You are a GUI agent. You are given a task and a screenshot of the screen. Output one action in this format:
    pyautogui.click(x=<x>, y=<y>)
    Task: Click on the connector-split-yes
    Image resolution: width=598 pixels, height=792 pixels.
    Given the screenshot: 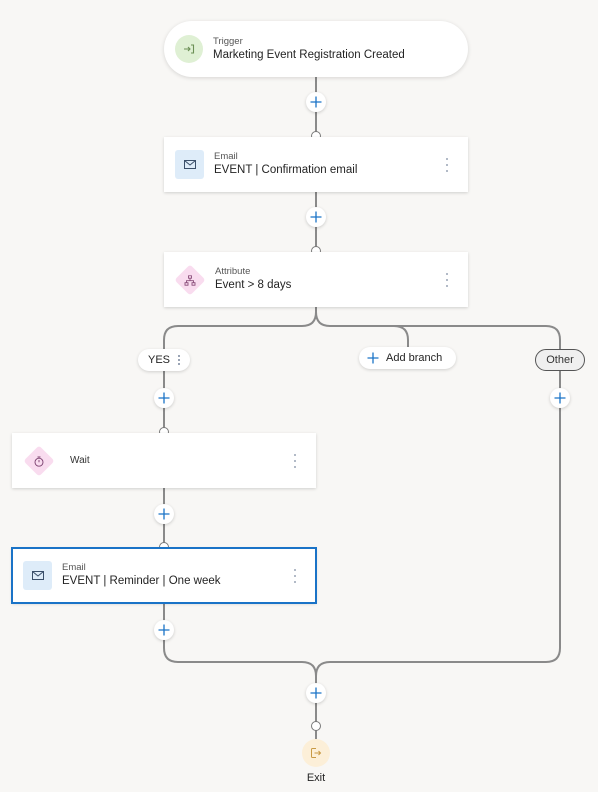 What is the action you would take?
    pyautogui.click(x=240, y=329)
    